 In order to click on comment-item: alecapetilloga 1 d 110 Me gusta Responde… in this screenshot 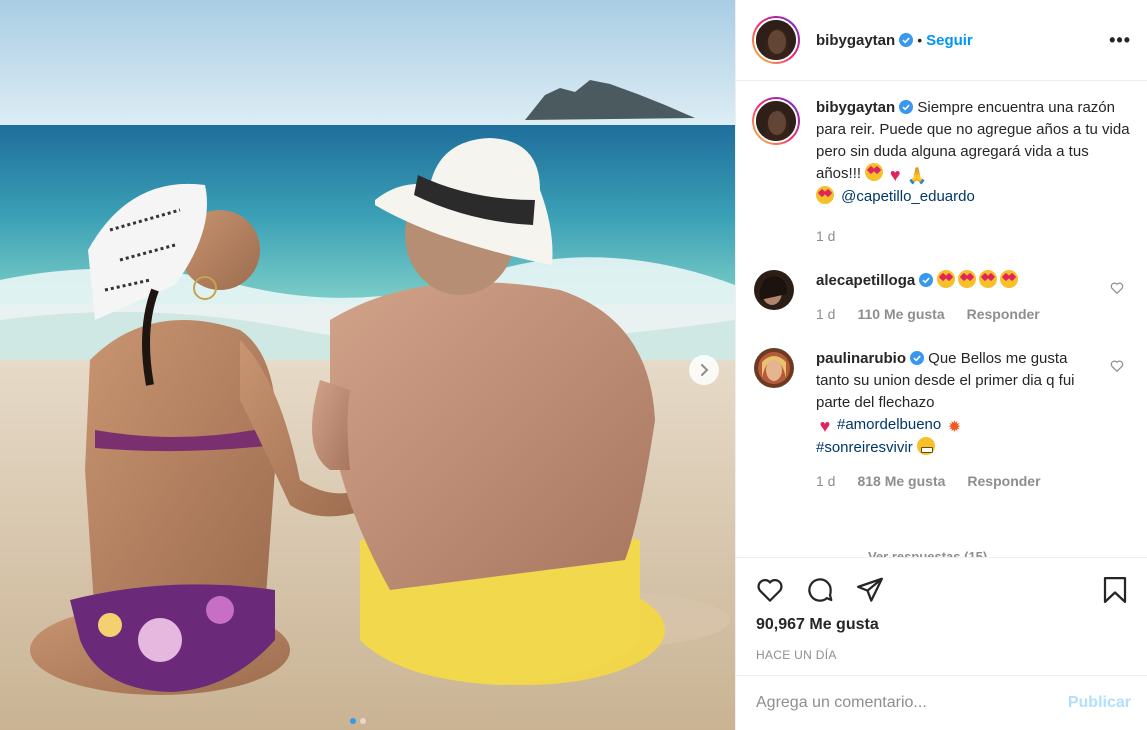, I will do `click(941, 296)`.